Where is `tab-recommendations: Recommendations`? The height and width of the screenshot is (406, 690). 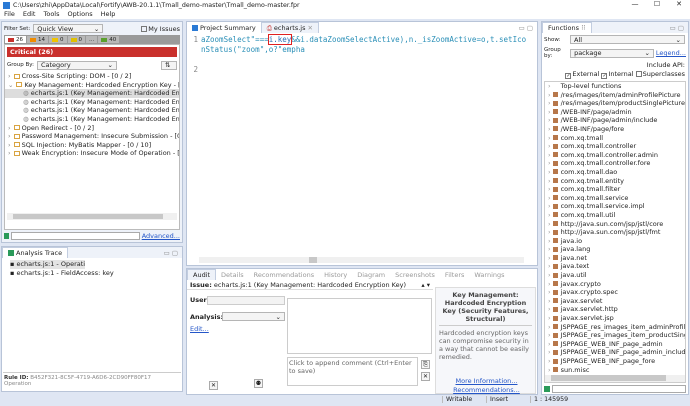 tab-recommendations: Recommendations is located at coordinates (284, 274).